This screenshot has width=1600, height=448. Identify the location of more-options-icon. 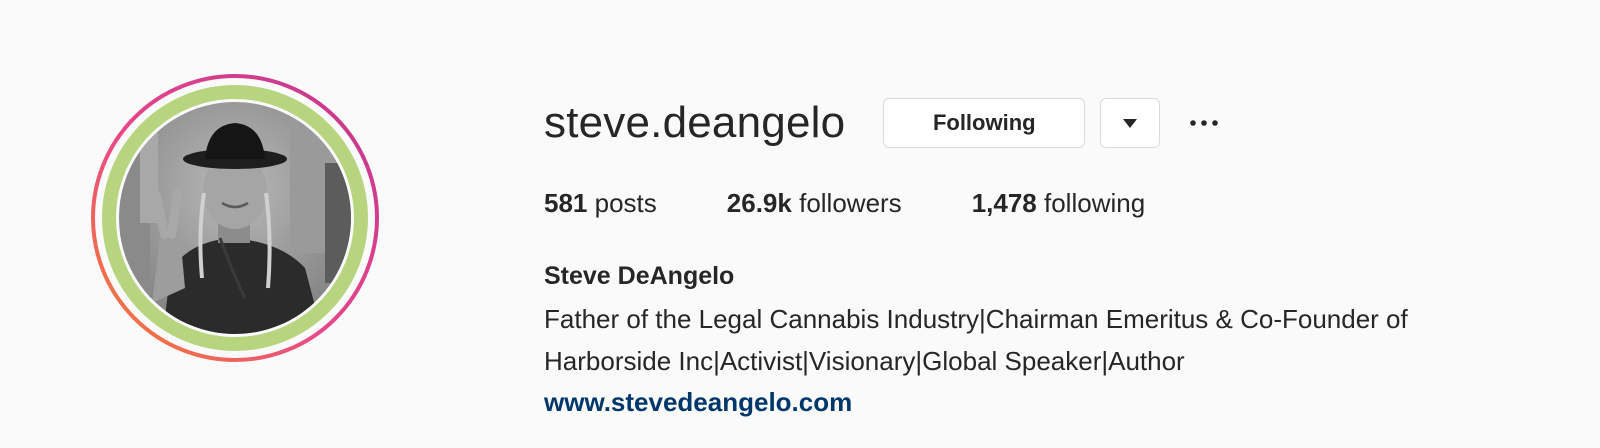
(1204, 123).